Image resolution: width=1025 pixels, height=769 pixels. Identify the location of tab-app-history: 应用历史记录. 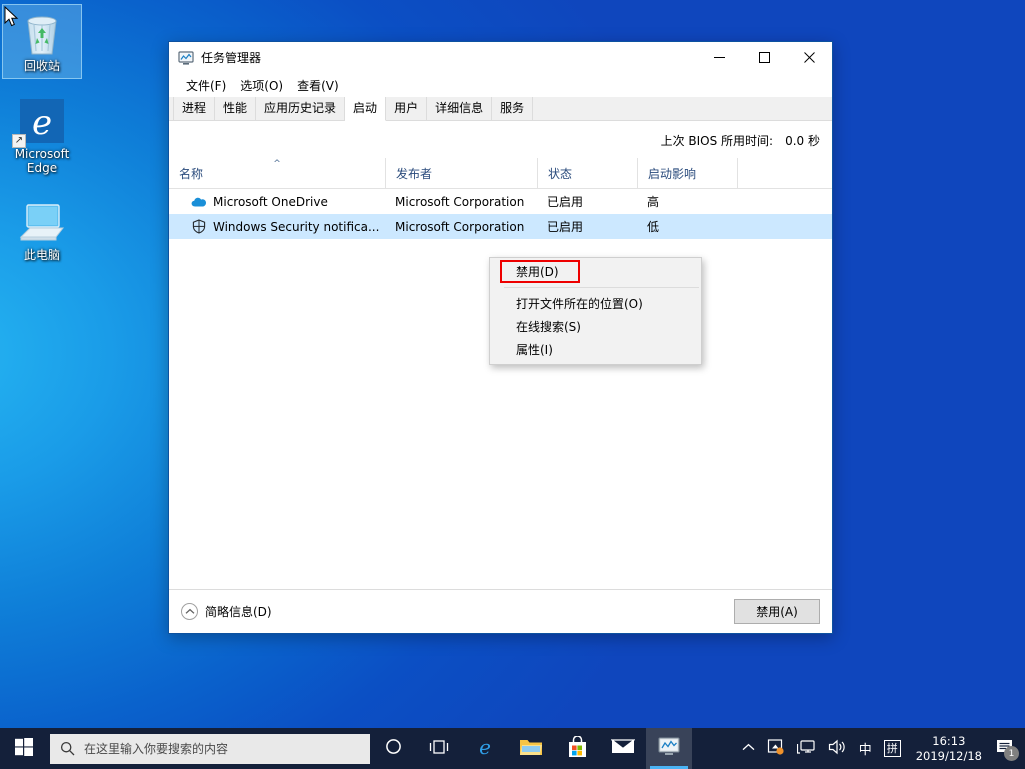
(301, 108).